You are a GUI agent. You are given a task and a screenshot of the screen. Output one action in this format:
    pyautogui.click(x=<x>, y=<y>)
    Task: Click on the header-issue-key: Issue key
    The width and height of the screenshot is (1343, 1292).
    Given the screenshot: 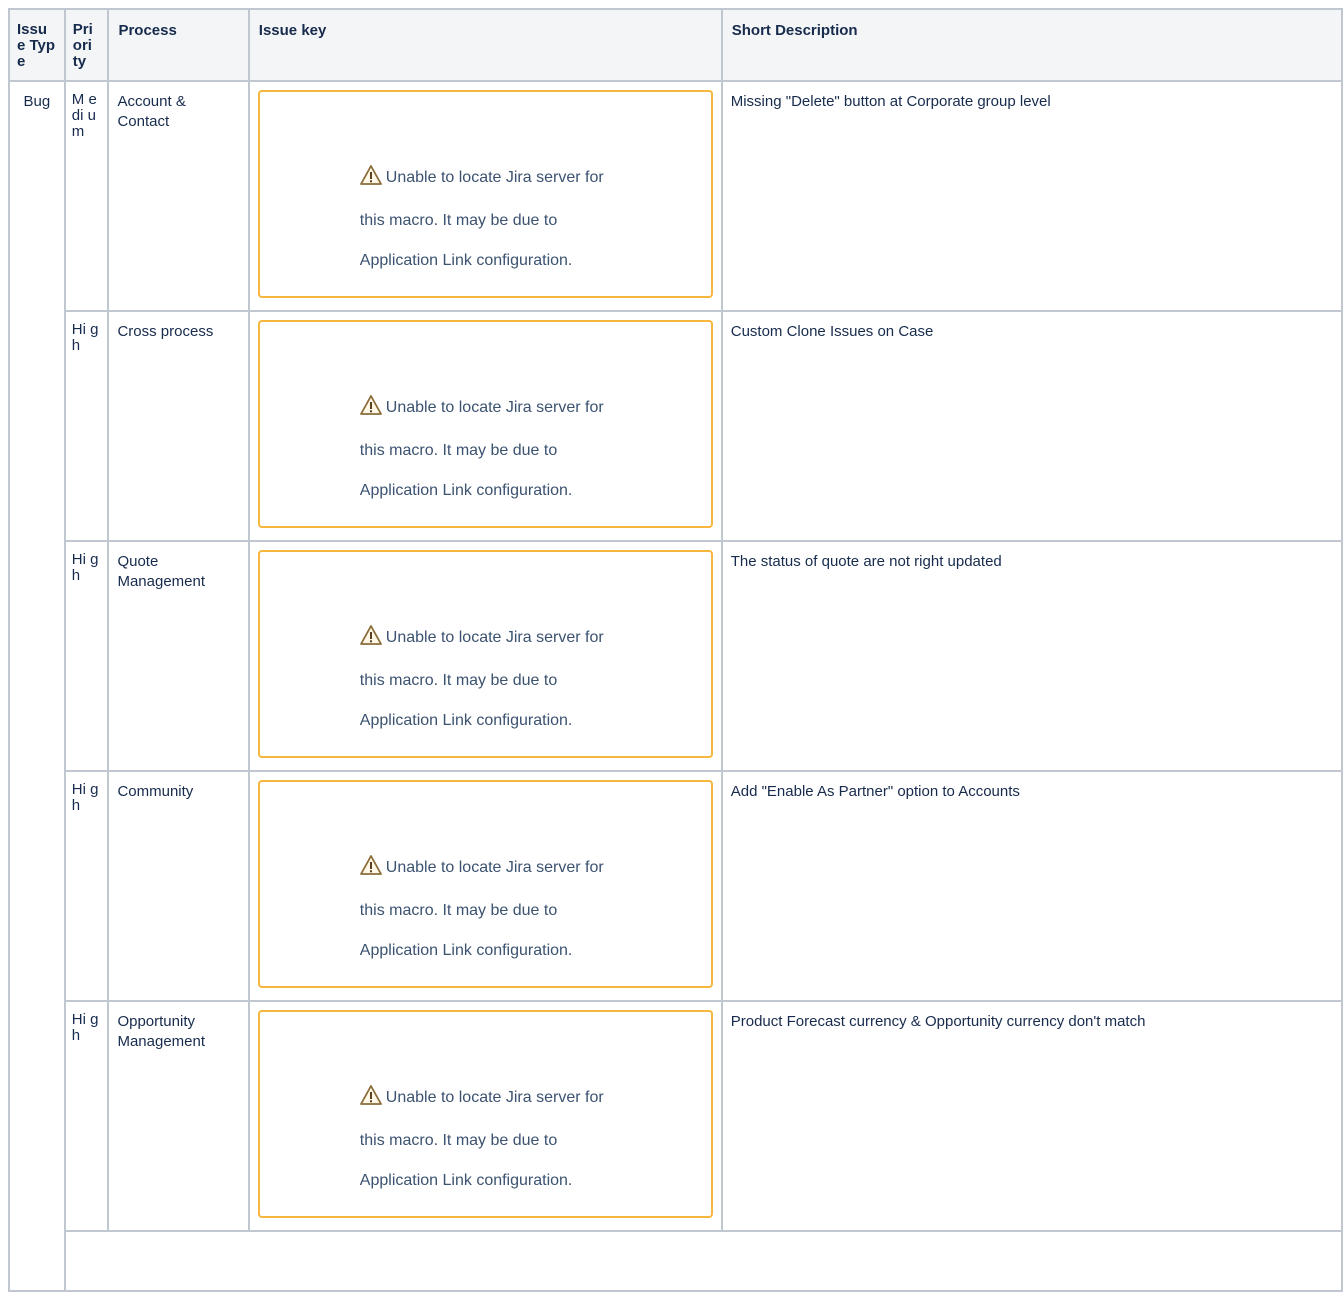 What is the action you would take?
    pyautogui.click(x=485, y=45)
    